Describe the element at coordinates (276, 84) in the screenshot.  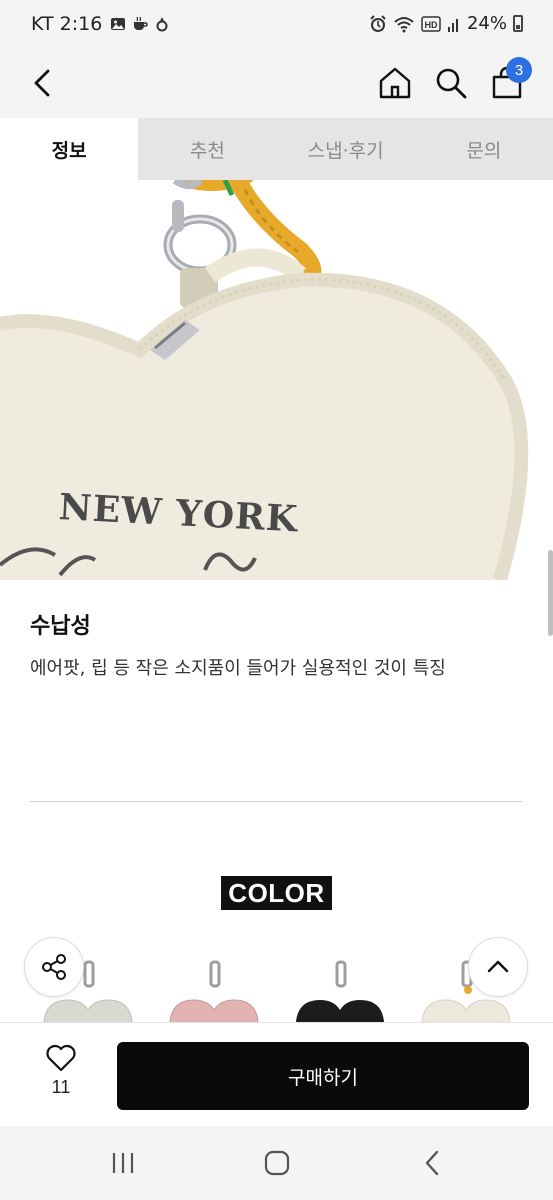
I see `app-header: 3` at that location.